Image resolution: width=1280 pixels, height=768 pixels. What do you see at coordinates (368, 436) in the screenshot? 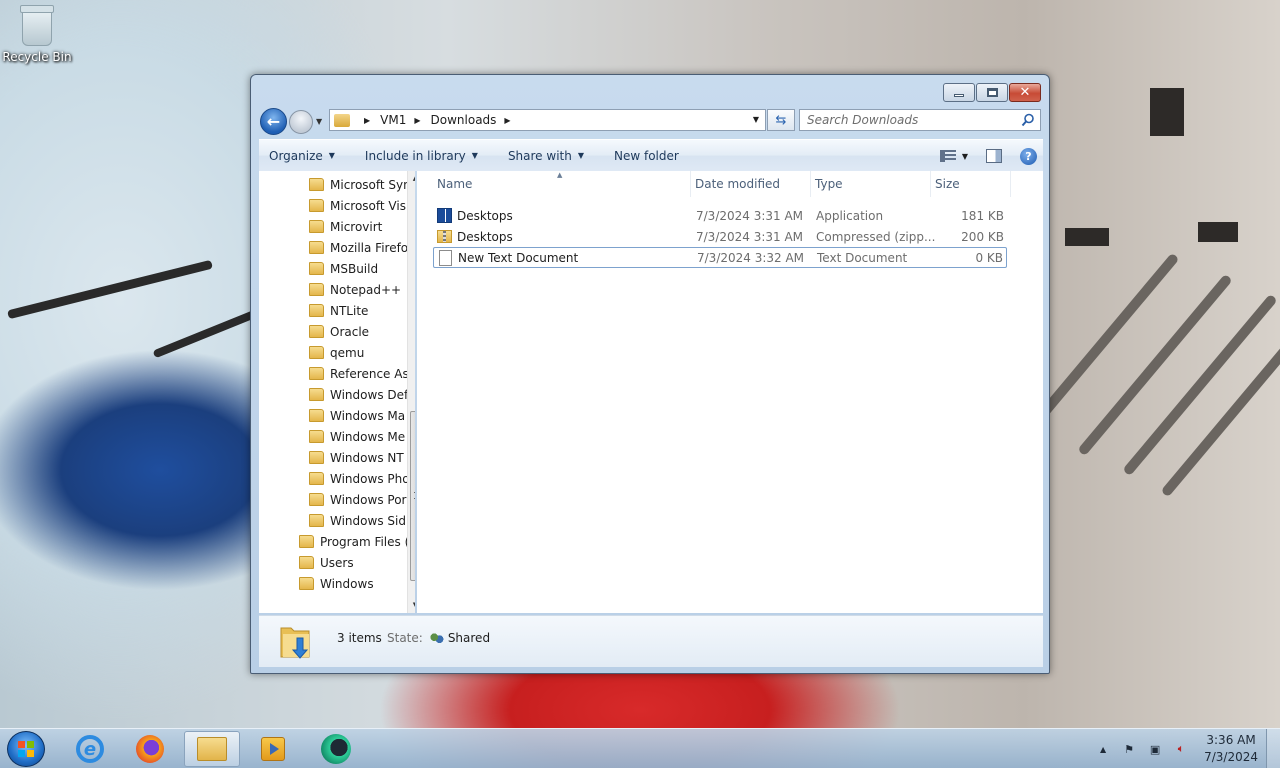
I see `nav-tree-label: Windows Me` at bounding box center [368, 436].